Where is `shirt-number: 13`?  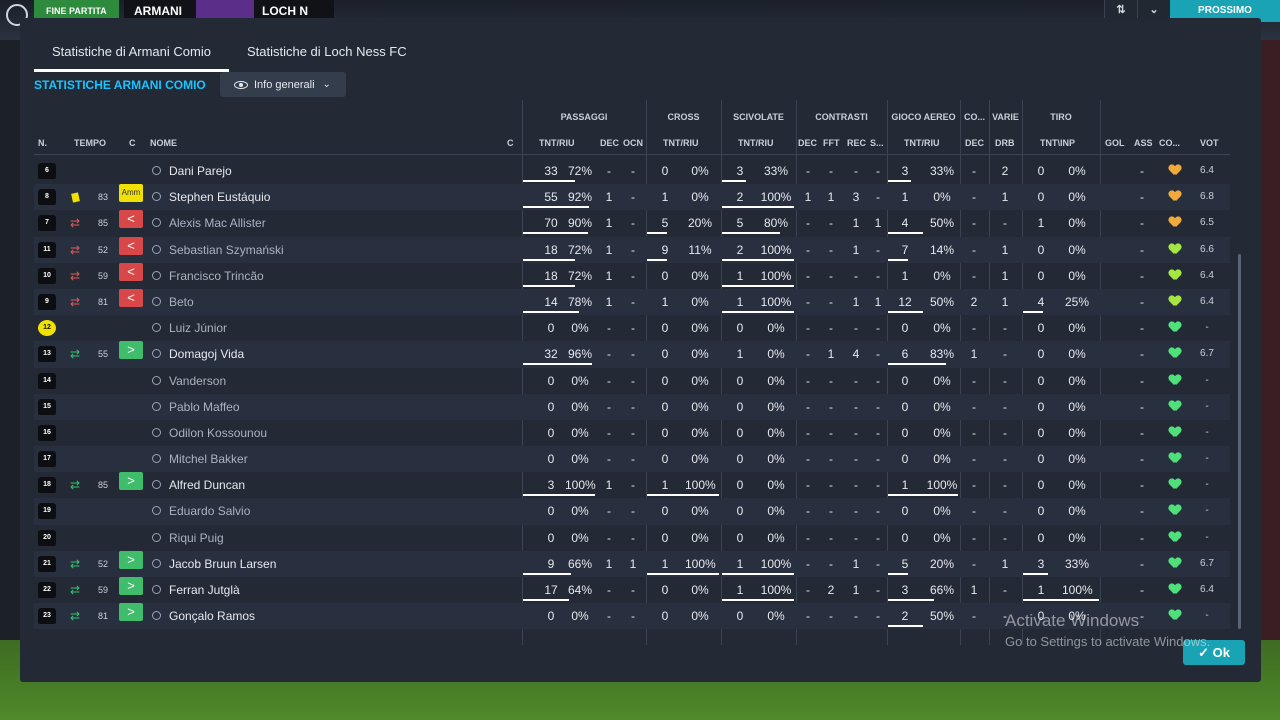 shirt-number: 13 is located at coordinates (47, 354).